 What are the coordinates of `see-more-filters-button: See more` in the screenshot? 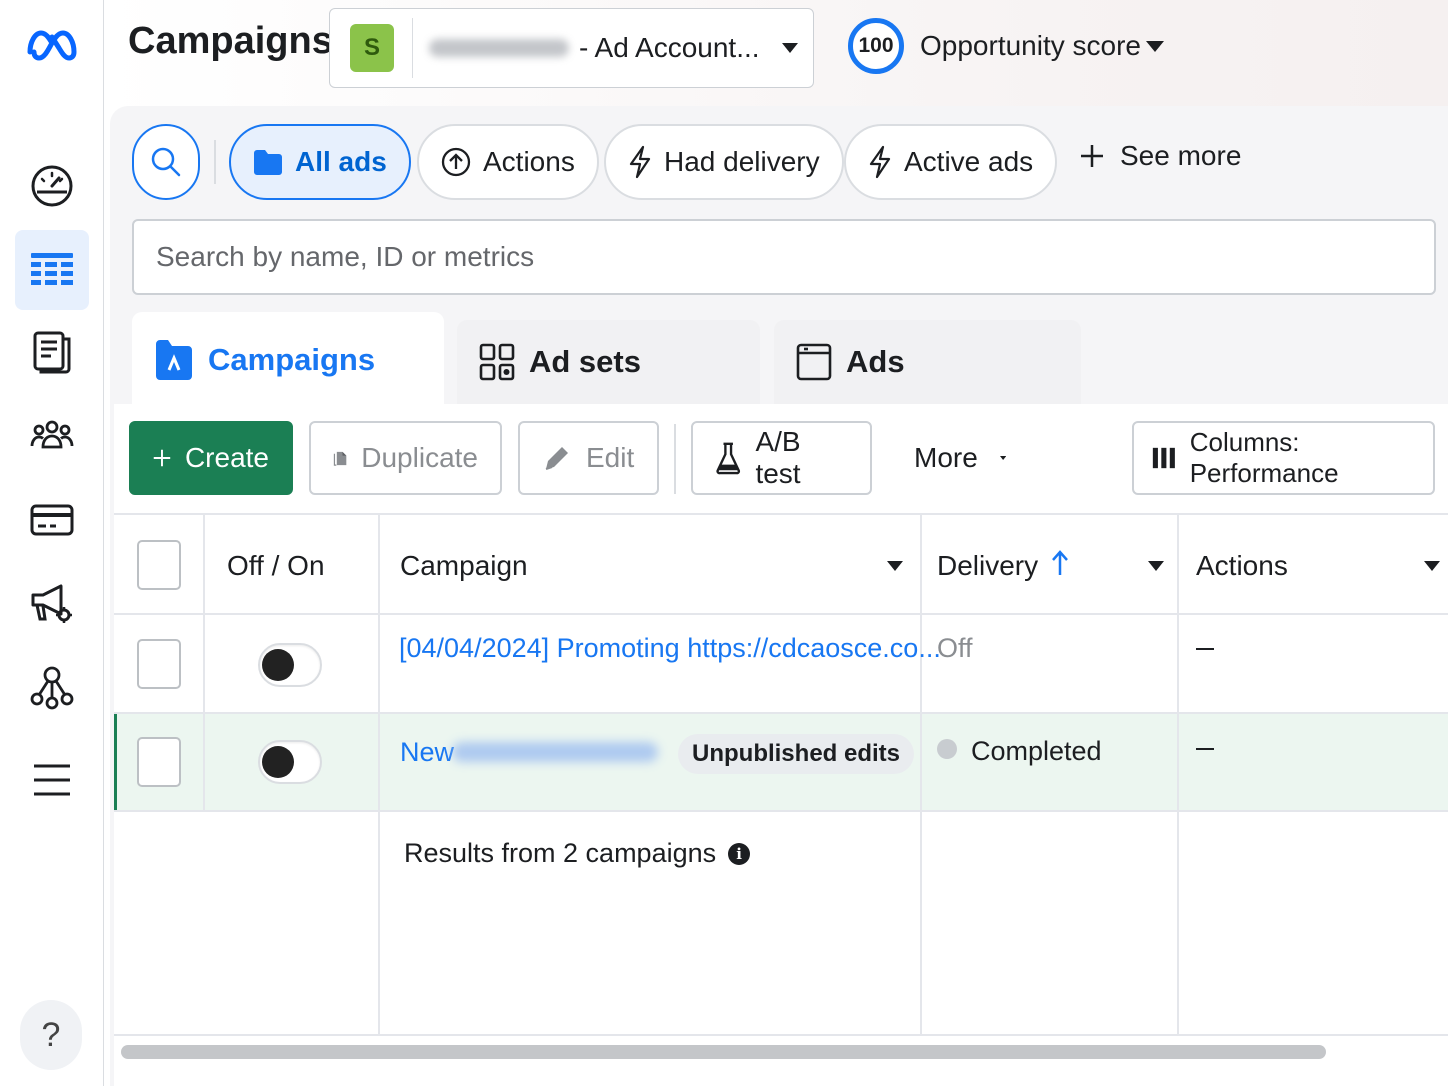 It's located at (1160, 156).